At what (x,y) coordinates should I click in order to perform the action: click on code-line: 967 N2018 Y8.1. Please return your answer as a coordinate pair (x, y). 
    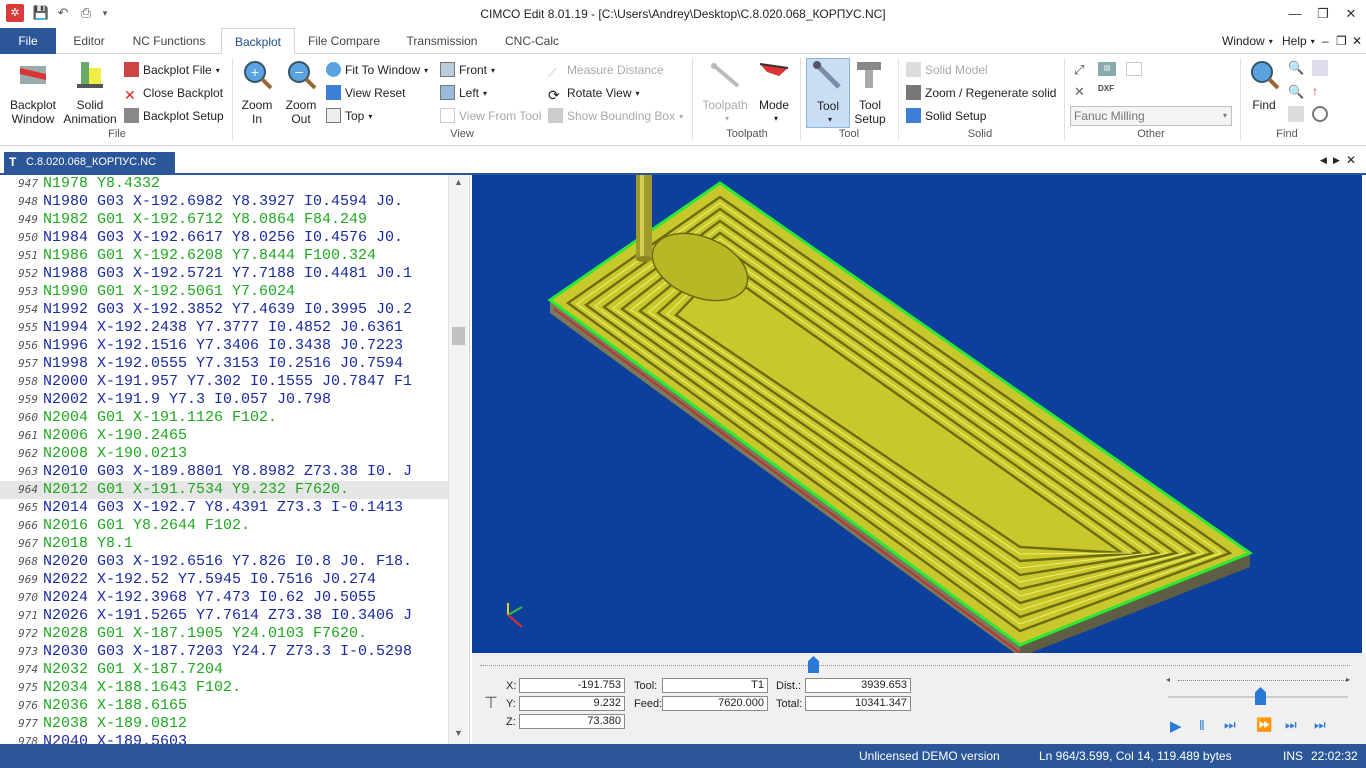
    Looking at the image, I should click on (224, 544).